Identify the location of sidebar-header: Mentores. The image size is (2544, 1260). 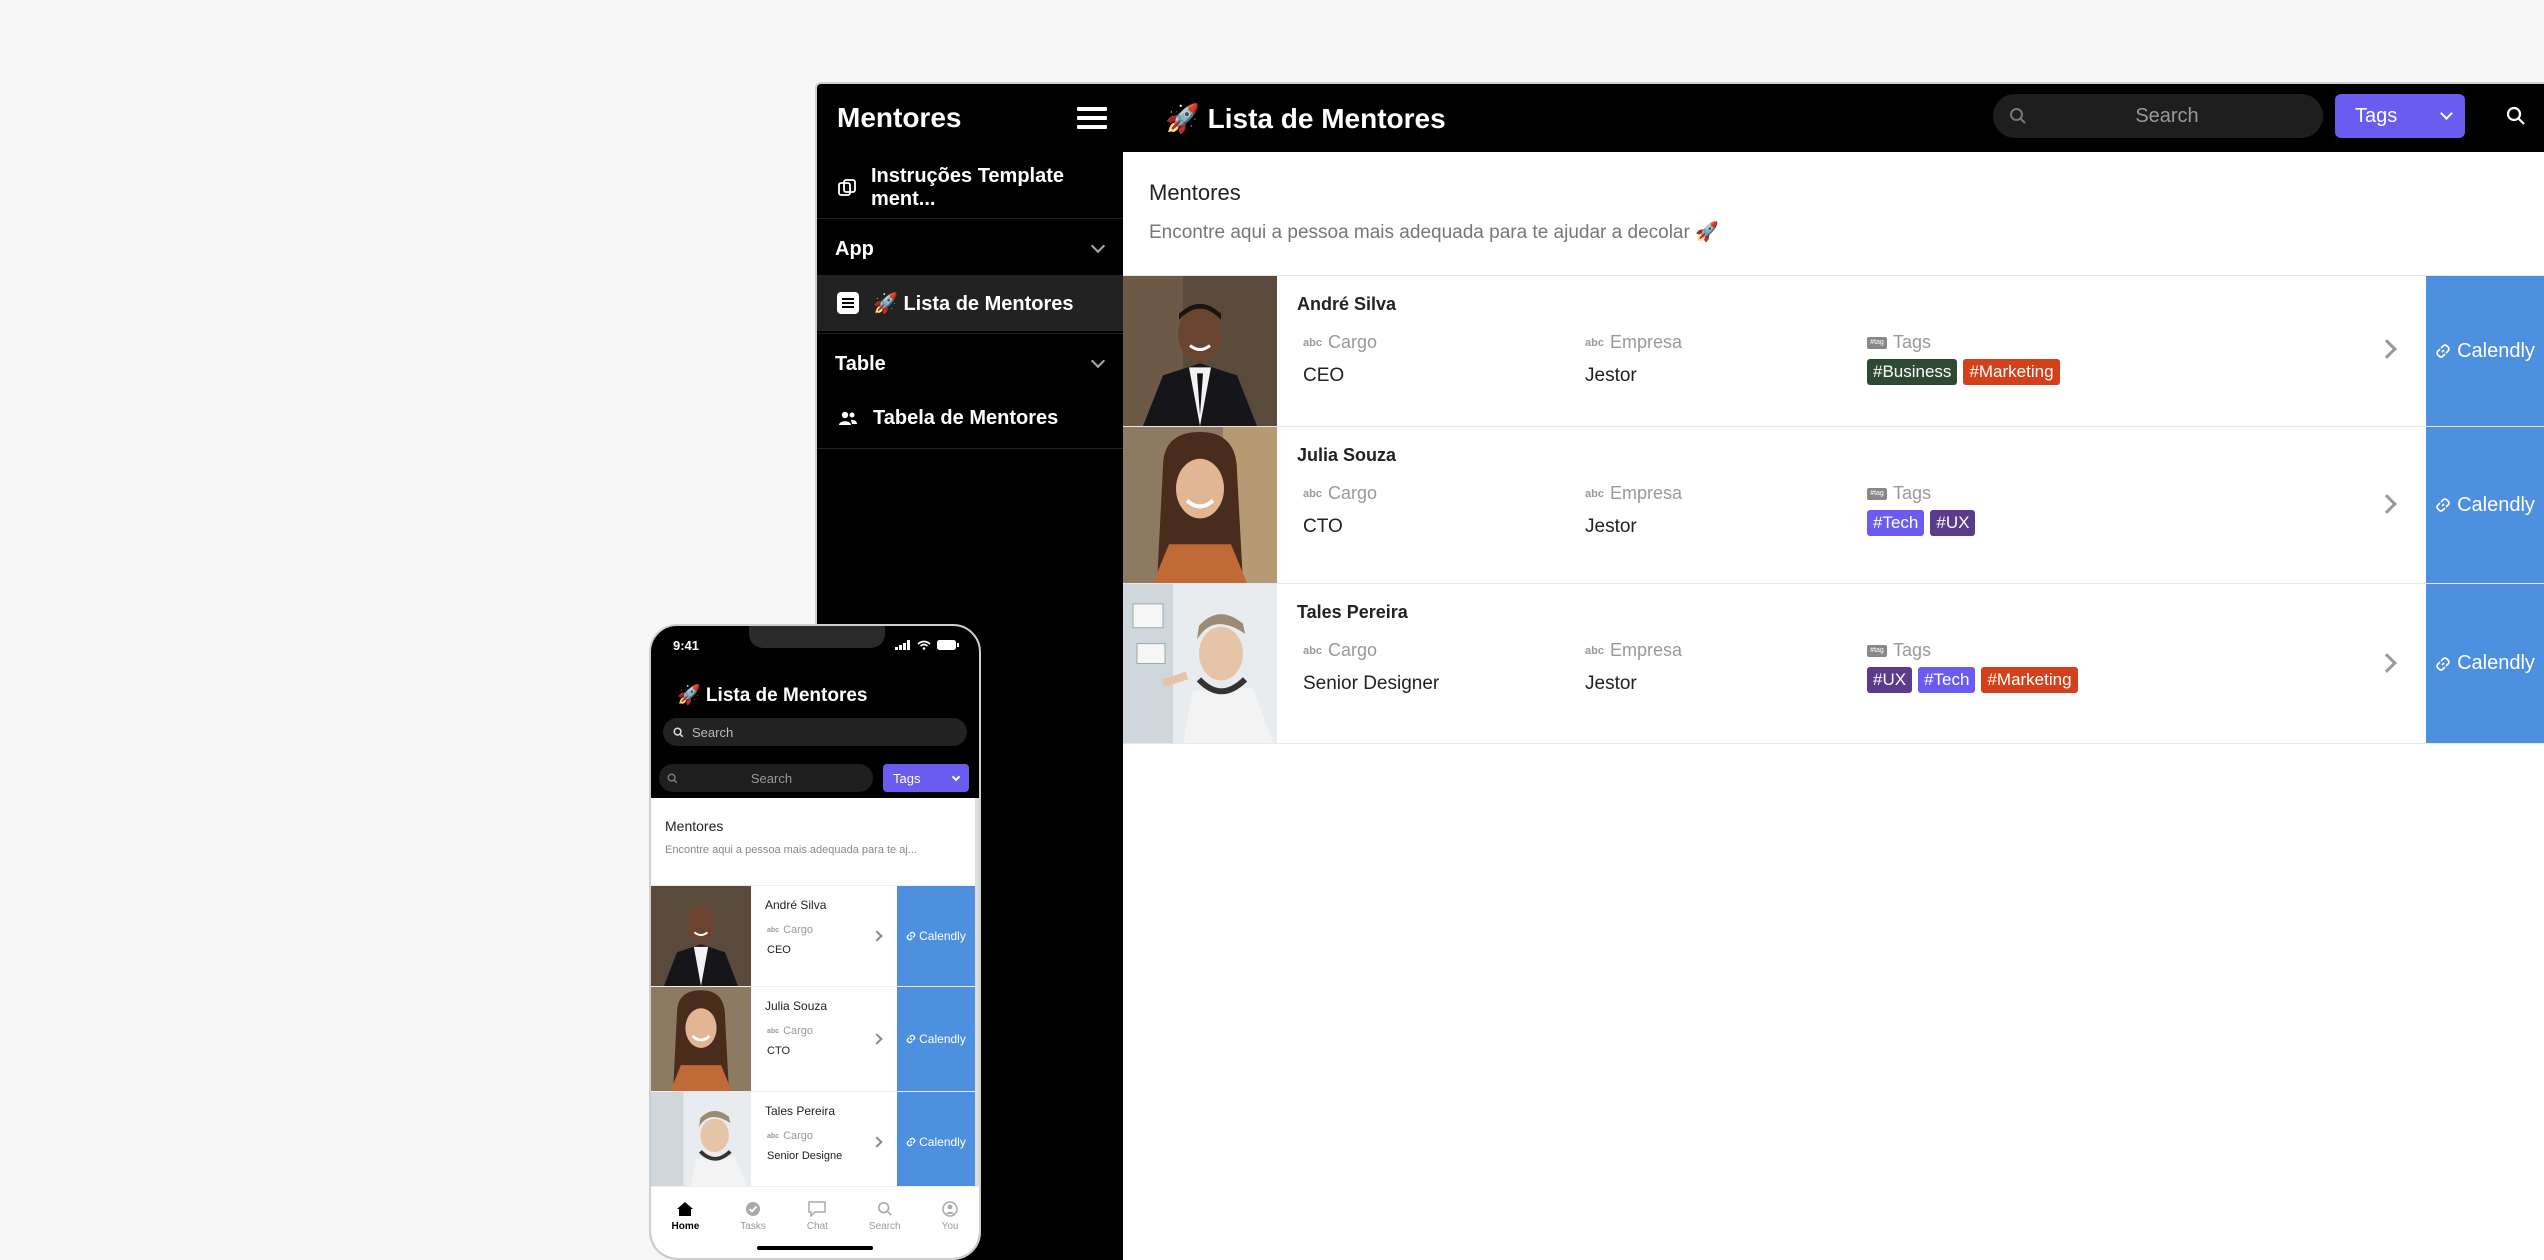
(970, 118).